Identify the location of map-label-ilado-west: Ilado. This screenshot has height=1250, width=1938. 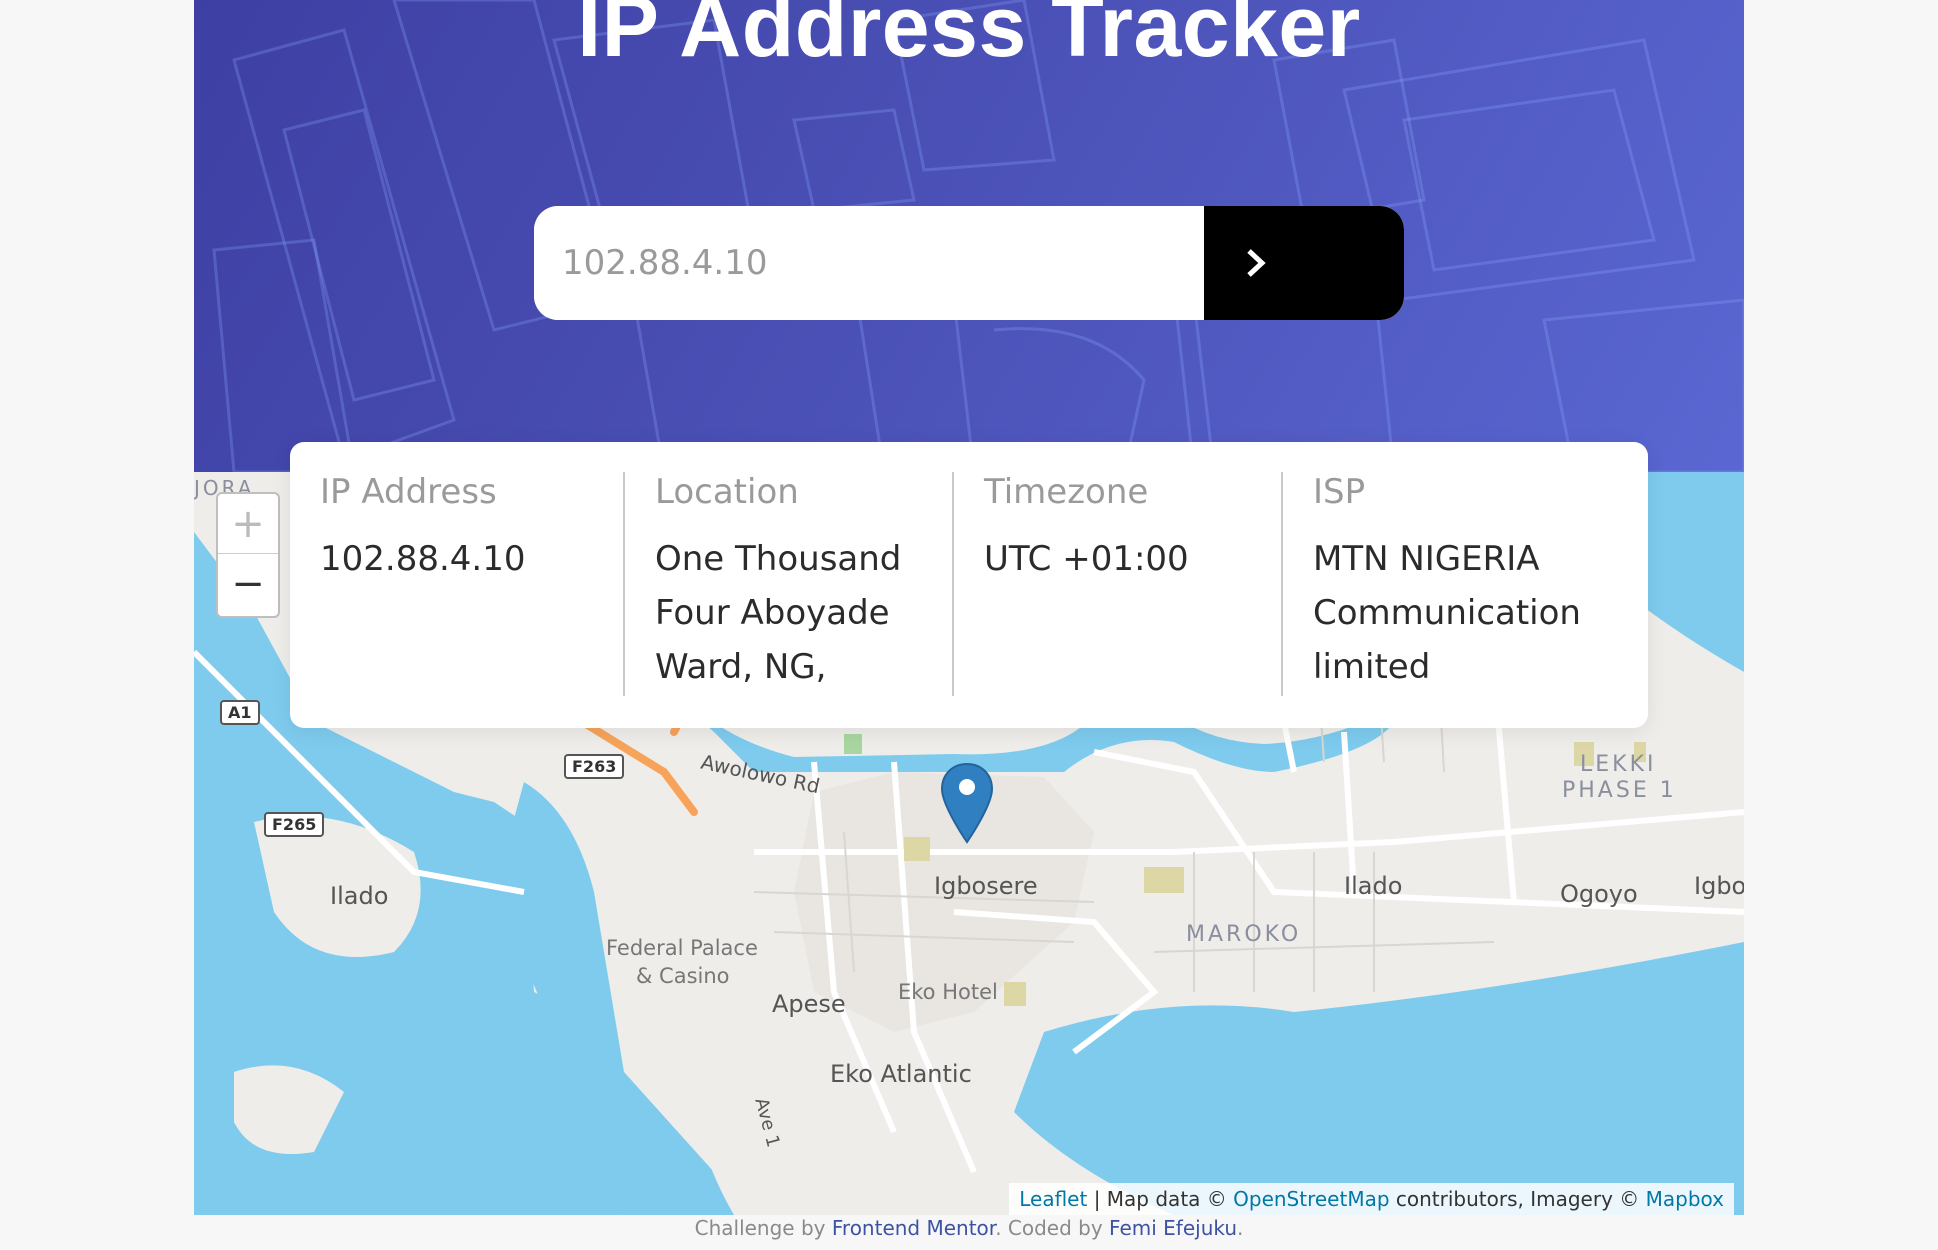
(359, 896).